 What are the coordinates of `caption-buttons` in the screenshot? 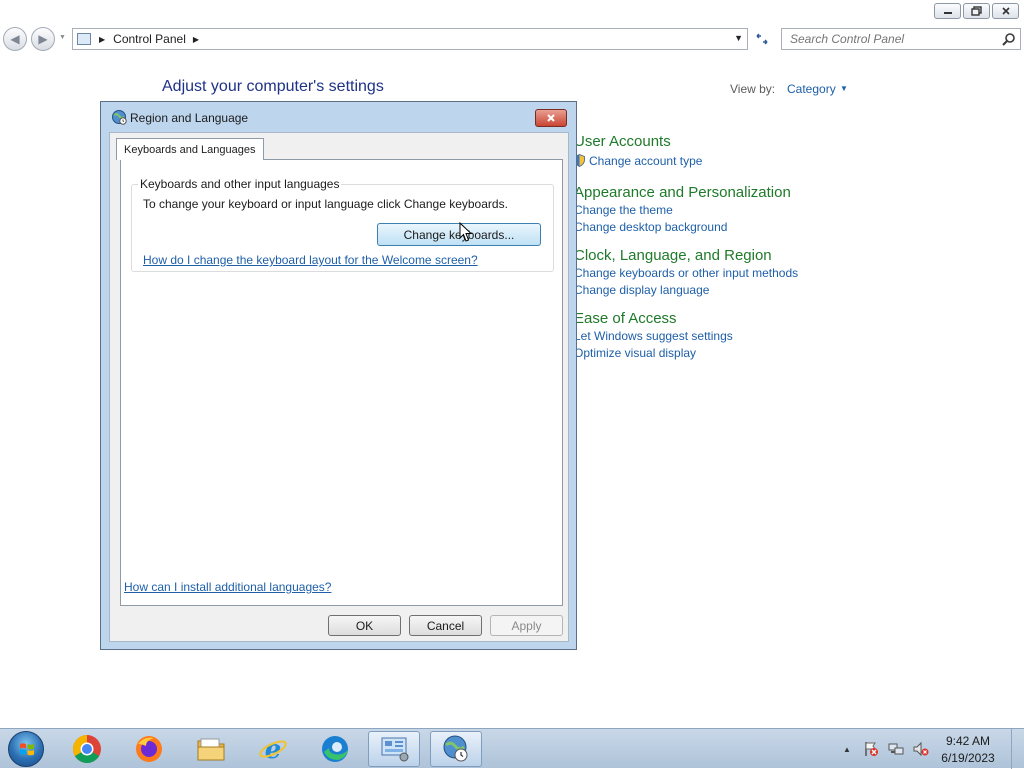 It's located at (976, 11).